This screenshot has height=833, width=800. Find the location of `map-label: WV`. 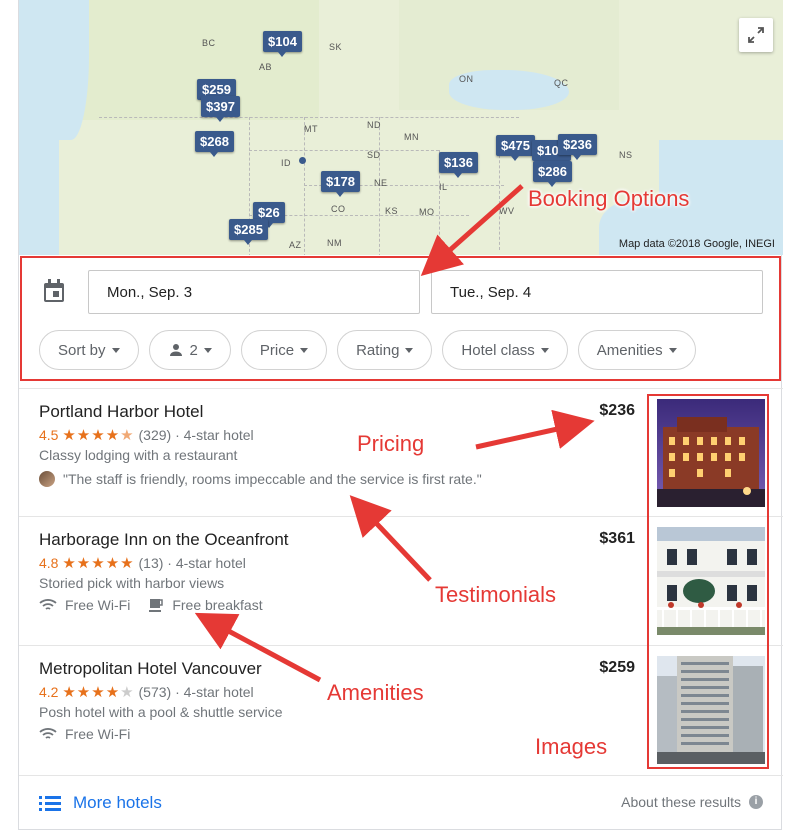

map-label: WV is located at coordinates (507, 211).